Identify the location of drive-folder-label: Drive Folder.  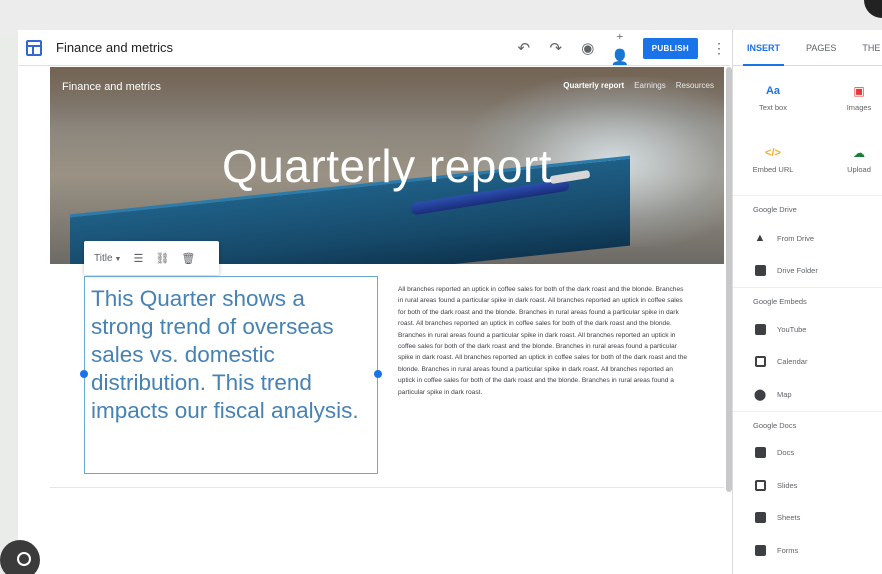
(797, 271).